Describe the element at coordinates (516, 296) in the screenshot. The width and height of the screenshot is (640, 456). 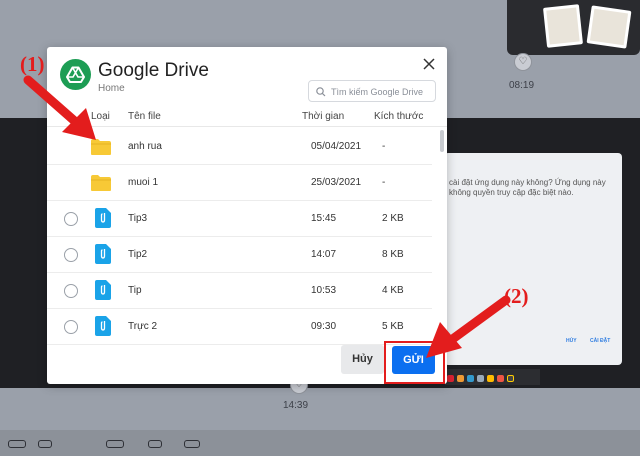
I see `annotation-label-2: (2)` at that location.